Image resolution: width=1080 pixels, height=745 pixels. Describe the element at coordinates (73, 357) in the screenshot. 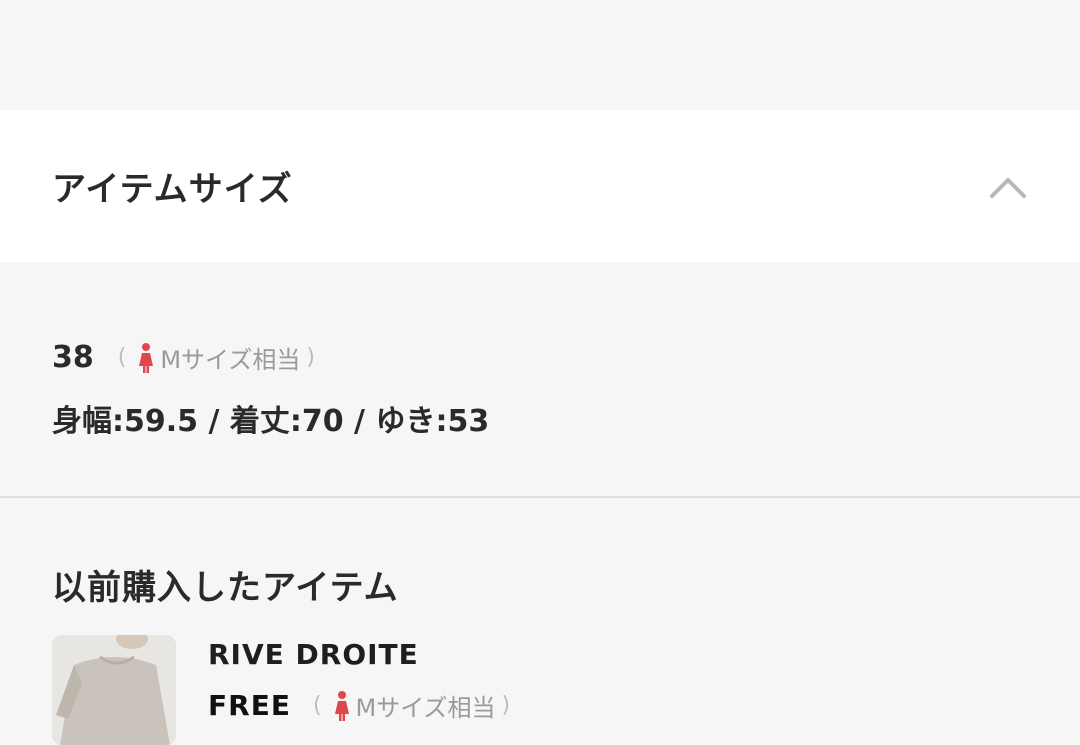

I see `size-value: 38` at that location.